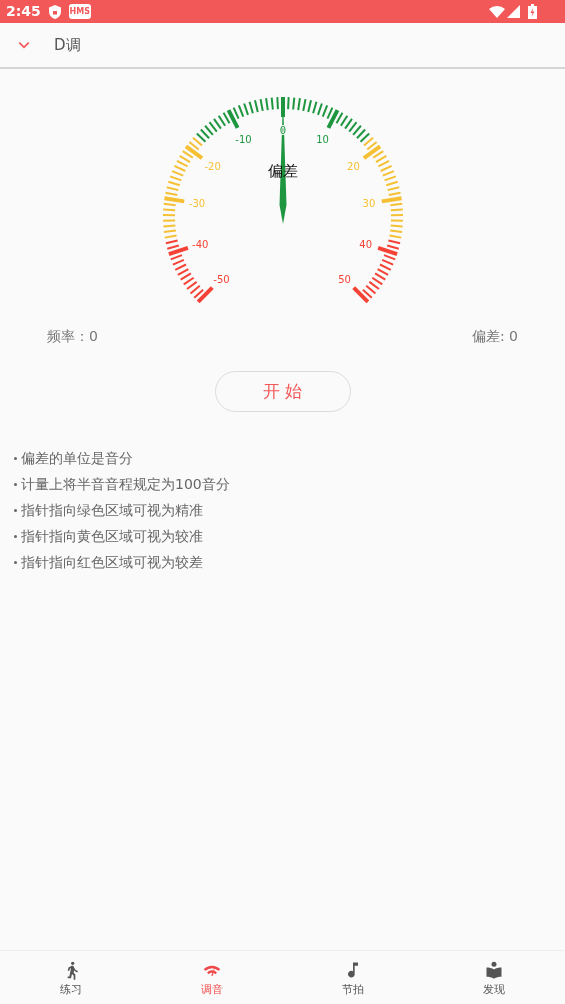 The width and height of the screenshot is (565, 1004). What do you see at coordinates (532, 11) in the screenshot?
I see `battery-icon` at bounding box center [532, 11].